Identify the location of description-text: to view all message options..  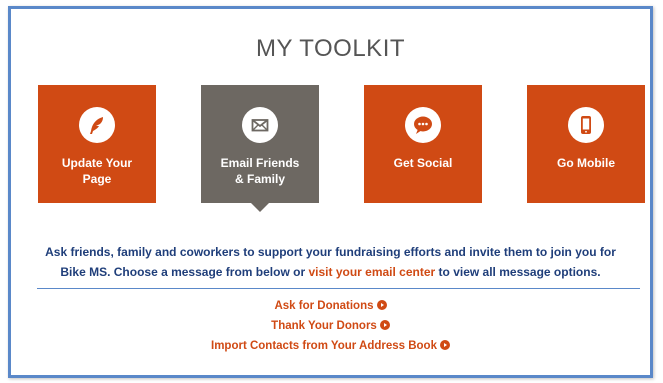
(518, 272).